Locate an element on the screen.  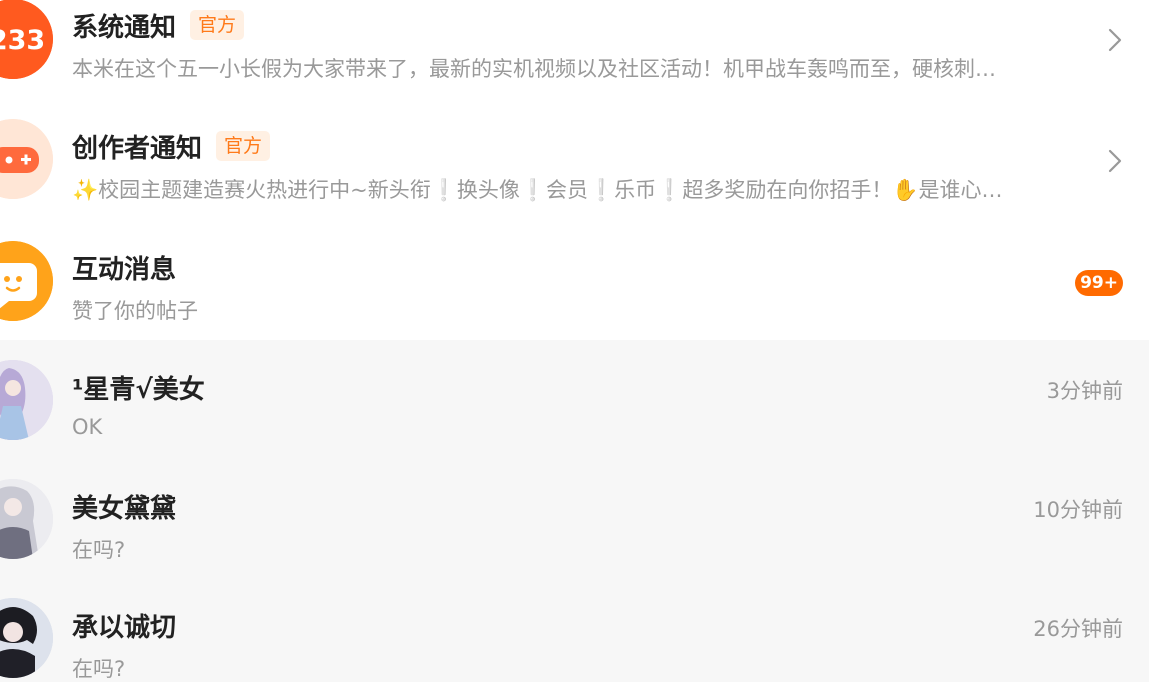
interaction-preview: 赞了你的帖子 is located at coordinates (135, 311).